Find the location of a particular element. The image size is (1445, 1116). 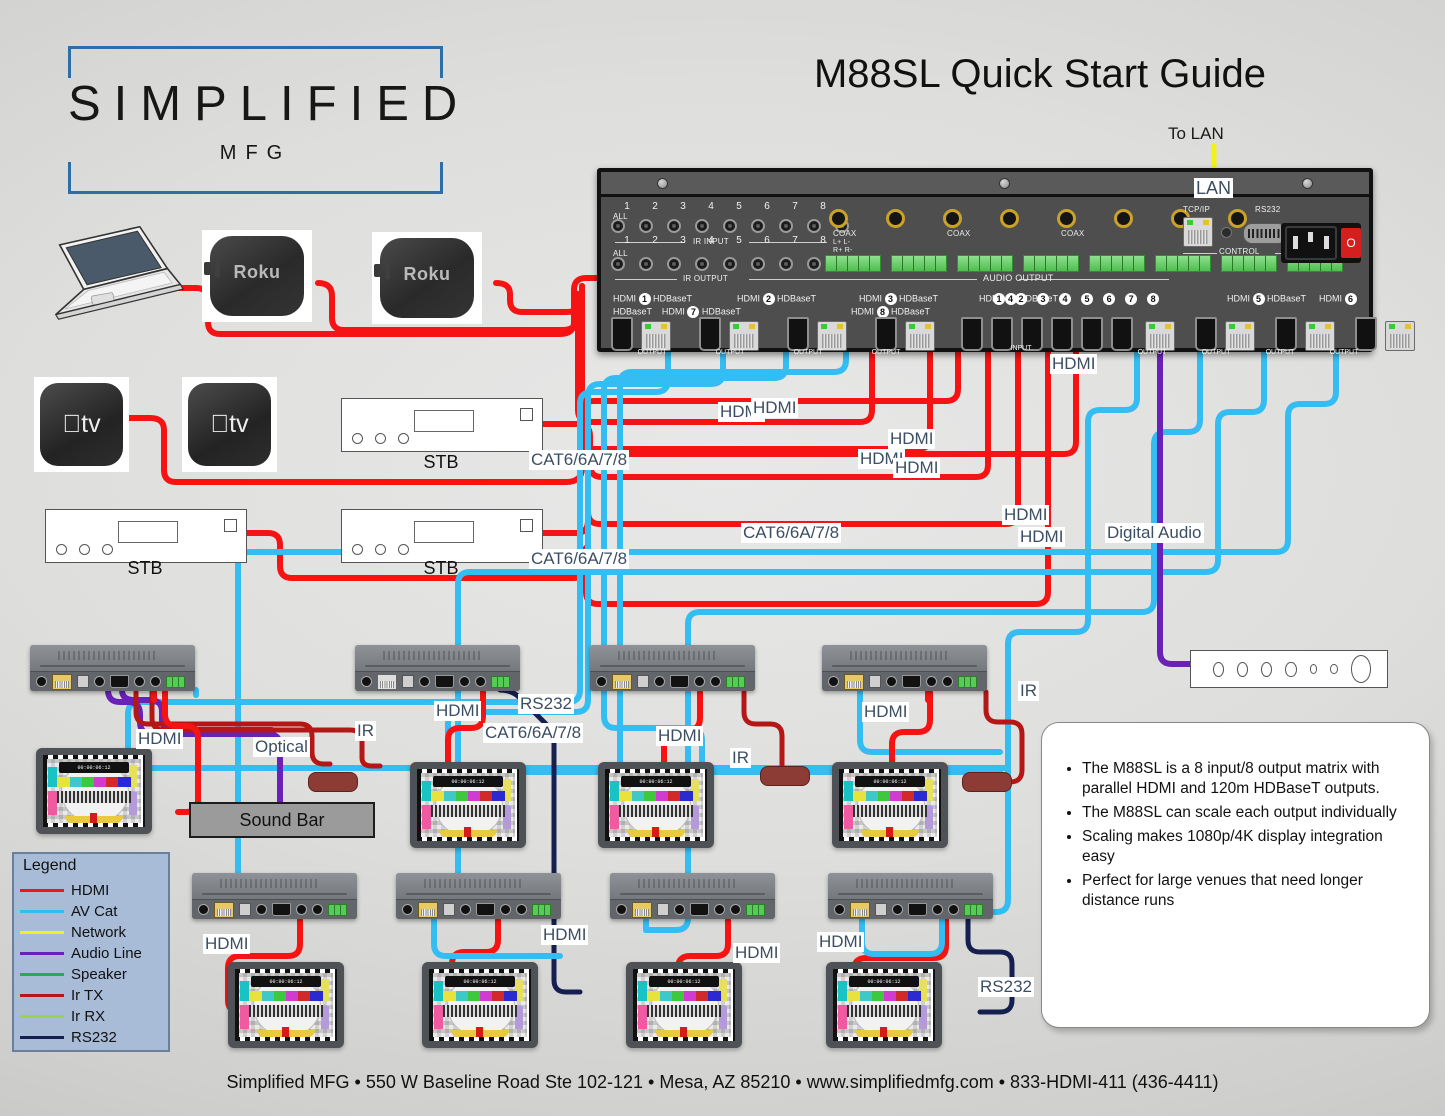

iec-power-inlet is located at coordinates (1311, 243).